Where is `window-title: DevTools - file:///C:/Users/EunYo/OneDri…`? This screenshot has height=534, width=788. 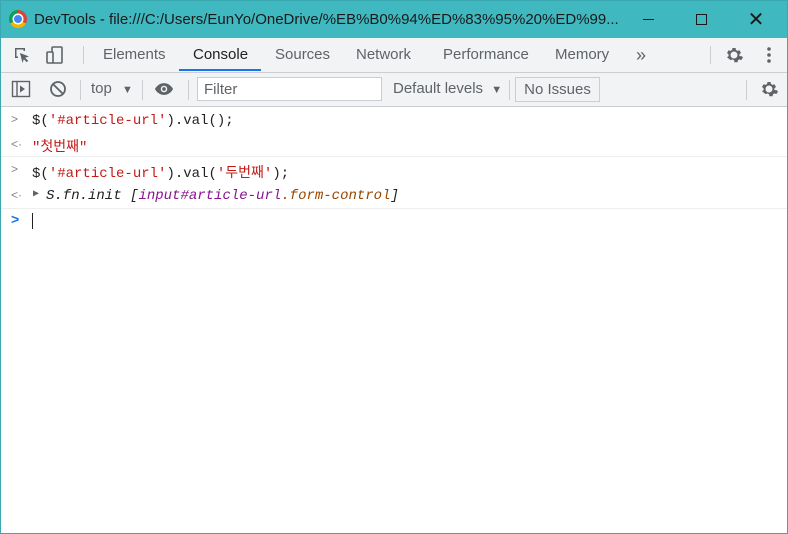
window-title: DevTools - file:///C:/Users/EunYo/OneDri… is located at coordinates (326, 19).